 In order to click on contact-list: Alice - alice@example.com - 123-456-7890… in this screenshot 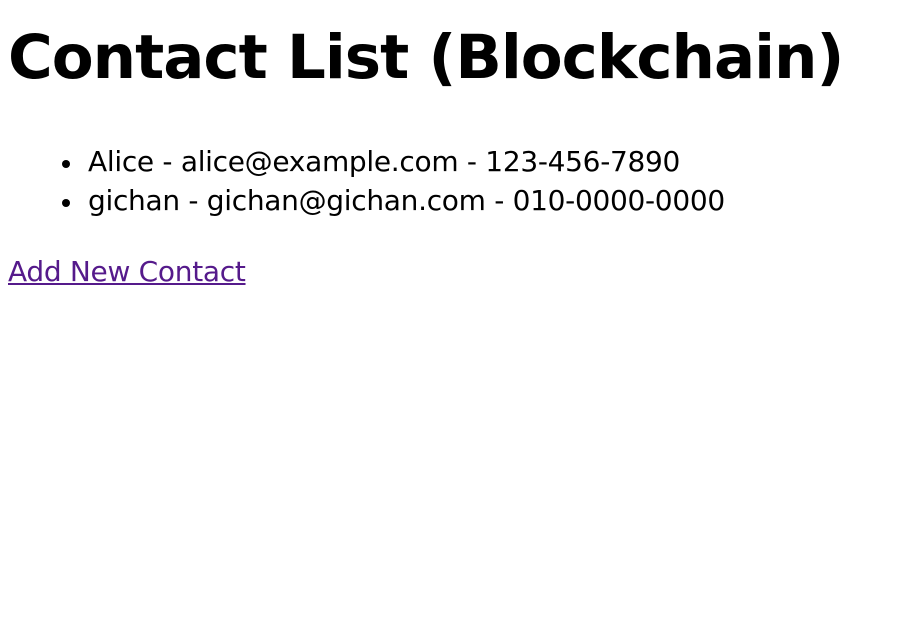, I will do `click(393, 181)`.